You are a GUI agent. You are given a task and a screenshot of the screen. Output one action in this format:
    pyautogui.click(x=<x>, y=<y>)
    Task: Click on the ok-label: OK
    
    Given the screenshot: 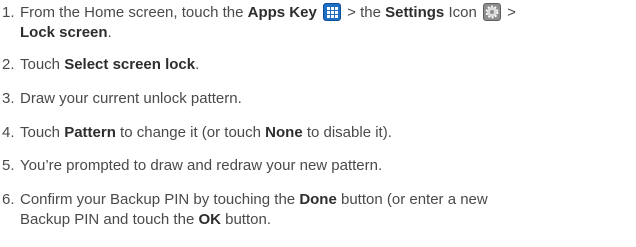 What is the action you would take?
    pyautogui.click(x=209, y=219)
    